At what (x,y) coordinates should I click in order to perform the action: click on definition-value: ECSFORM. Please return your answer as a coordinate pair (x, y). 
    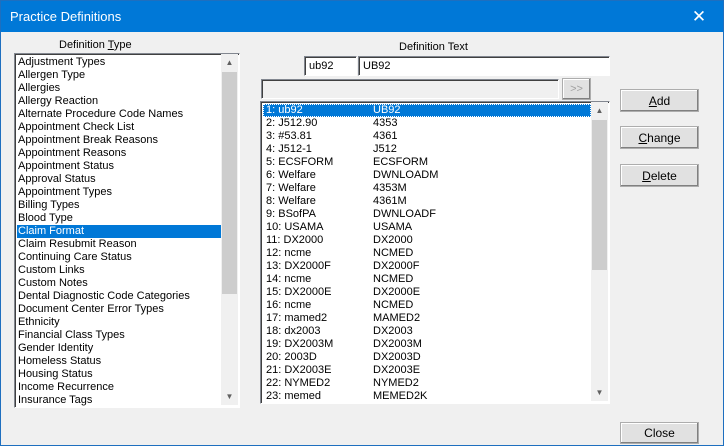
    Looking at the image, I should click on (400, 162).